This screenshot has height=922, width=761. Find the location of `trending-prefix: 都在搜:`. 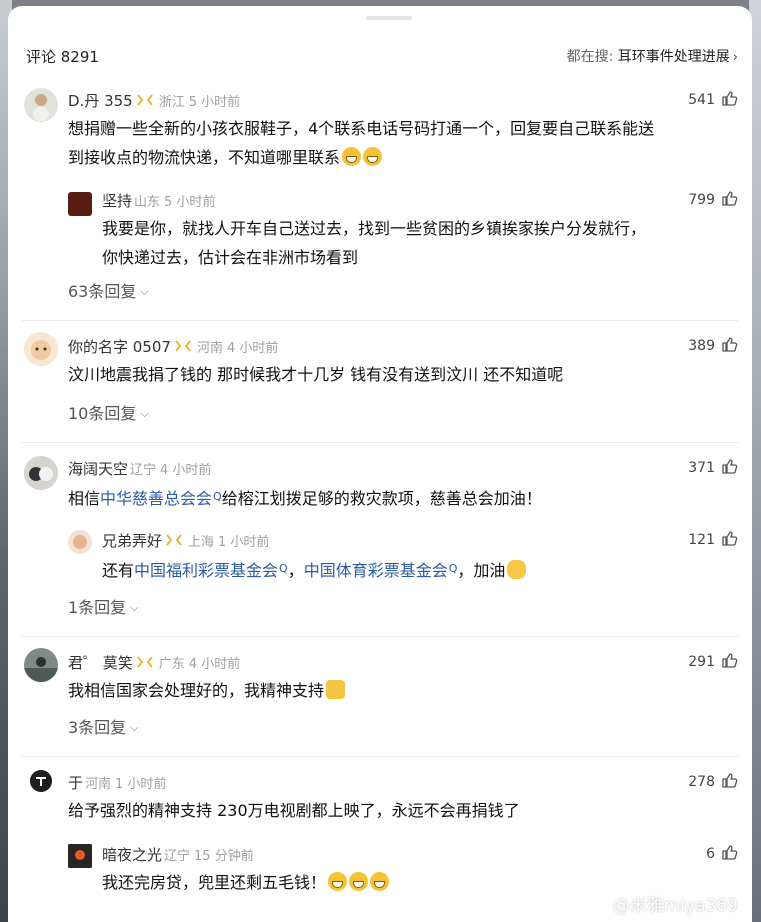

trending-prefix: 都在搜: is located at coordinates (590, 57).